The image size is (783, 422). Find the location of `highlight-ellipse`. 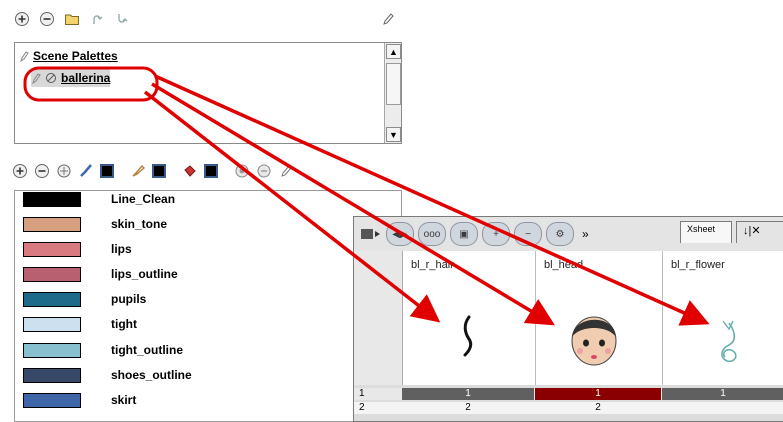

highlight-ellipse is located at coordinates (91, 84).